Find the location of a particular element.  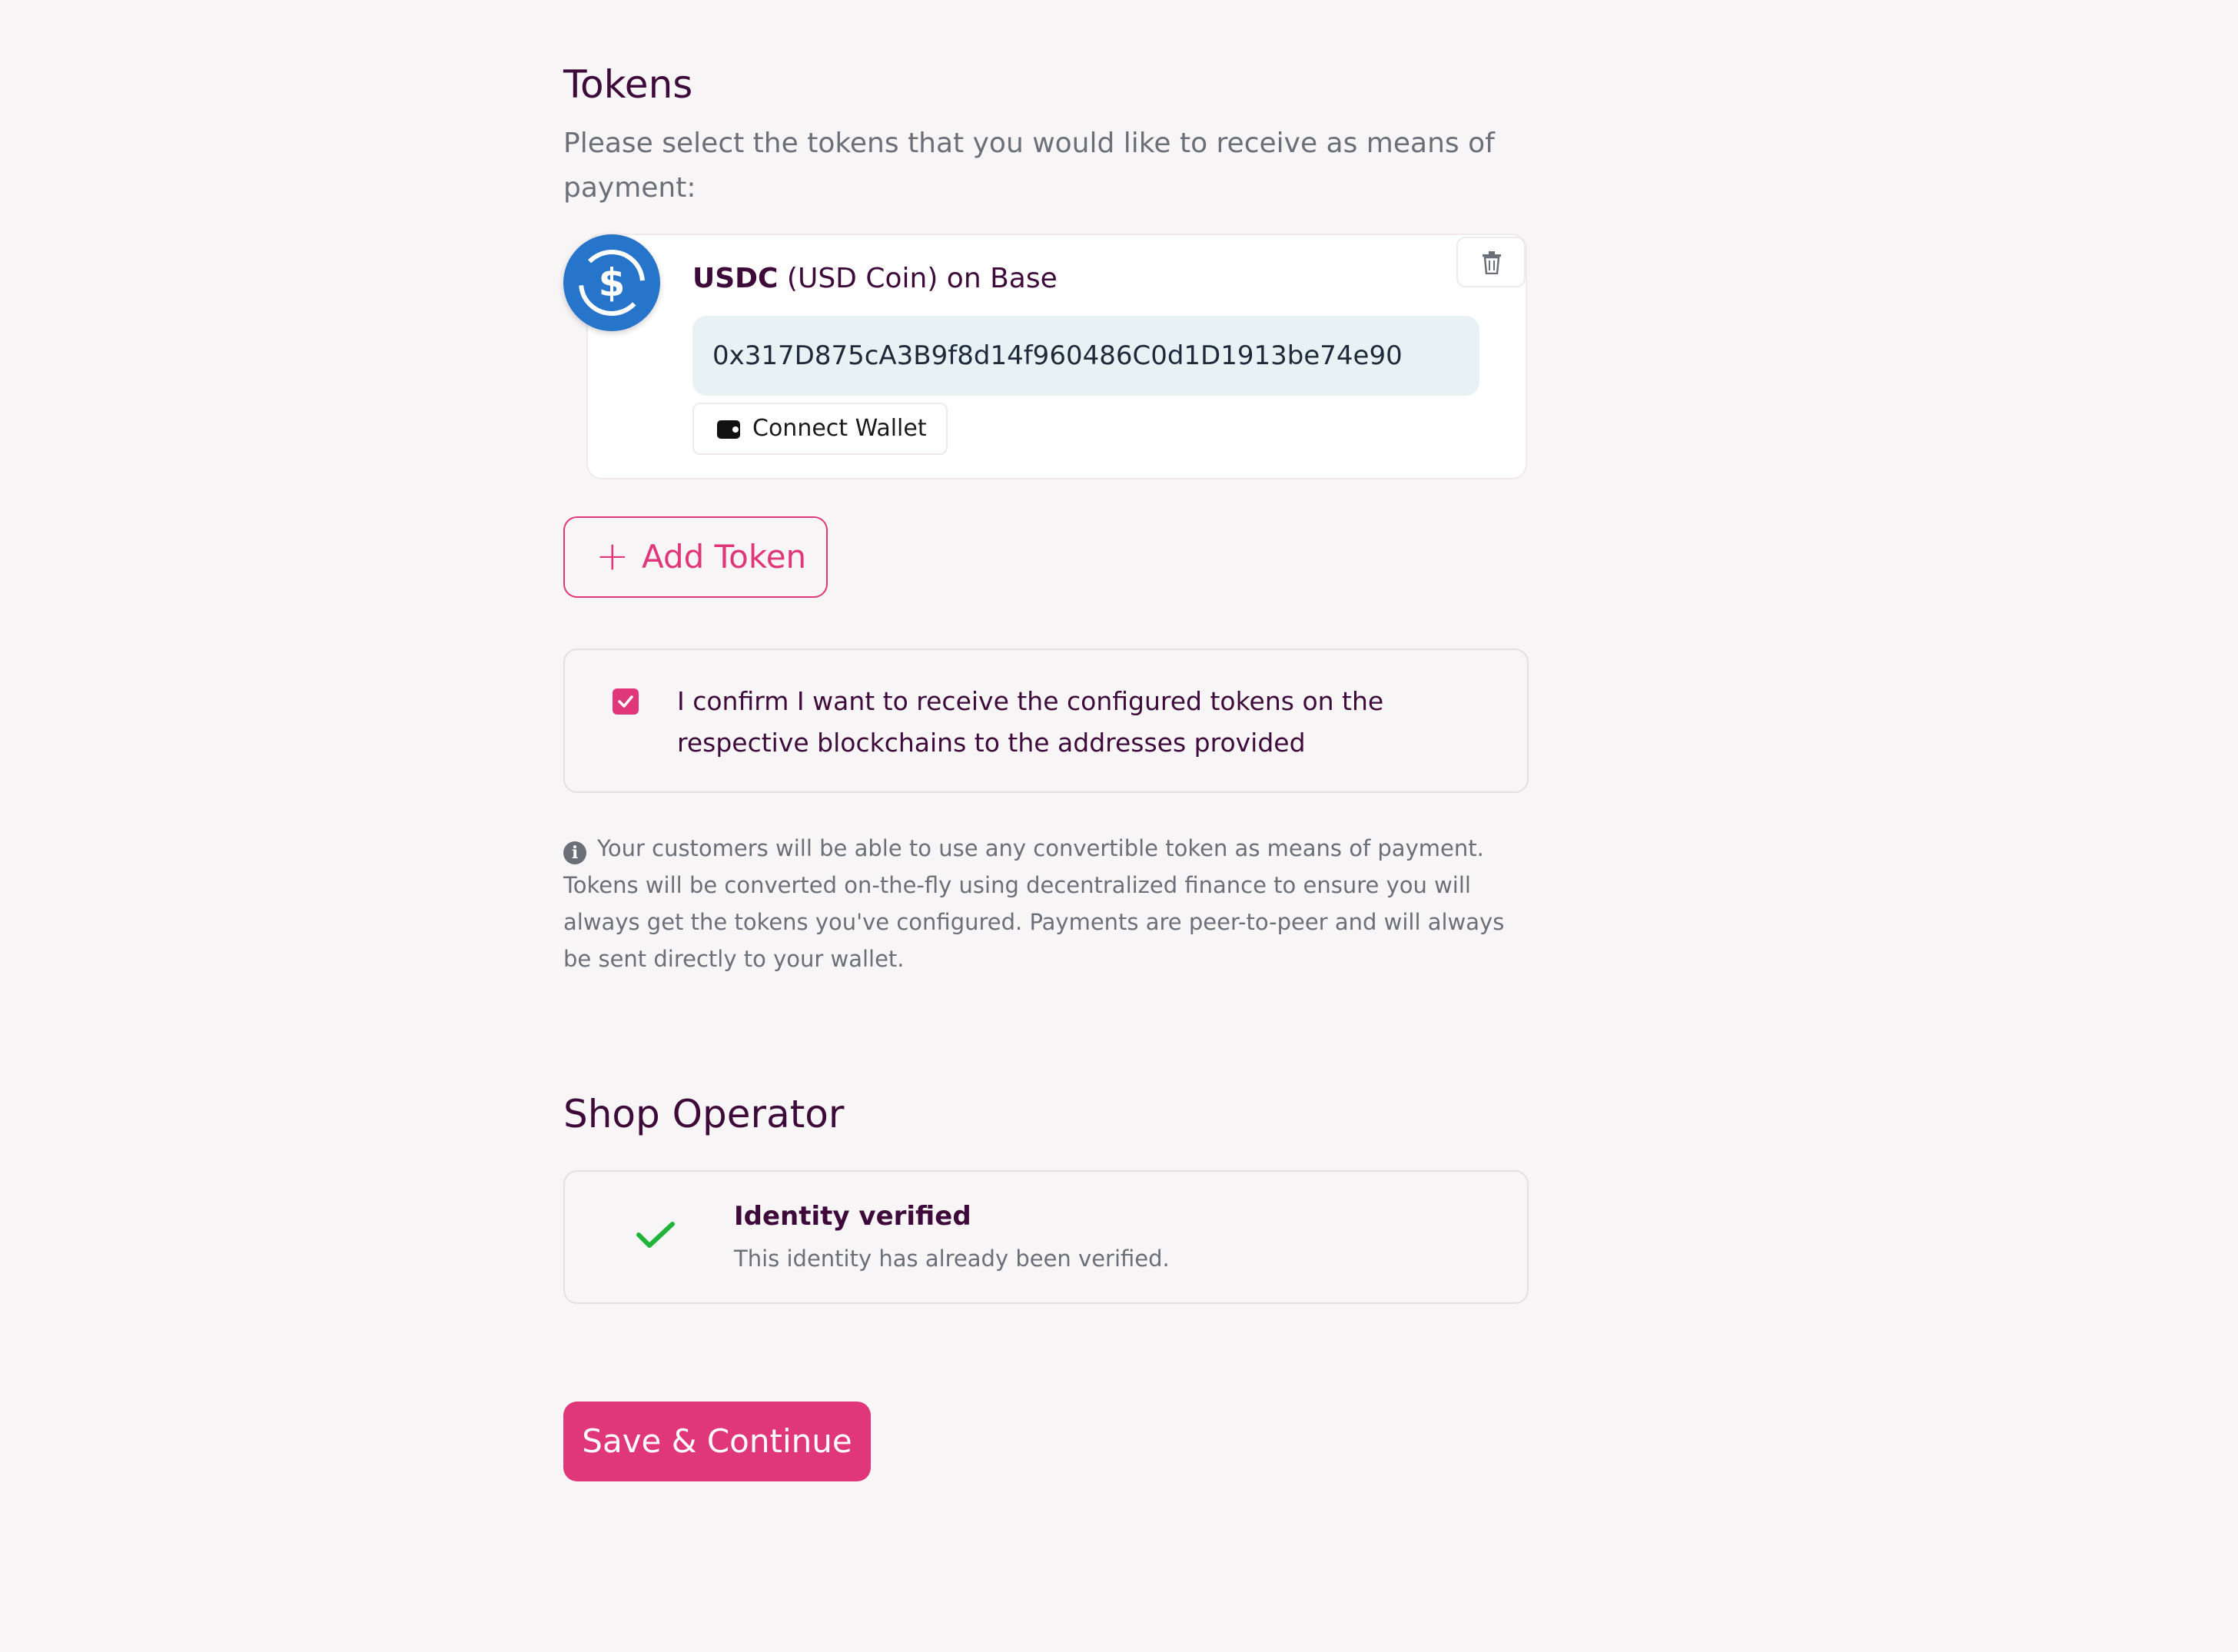

check-icon is located at coordinates (655, 1235).